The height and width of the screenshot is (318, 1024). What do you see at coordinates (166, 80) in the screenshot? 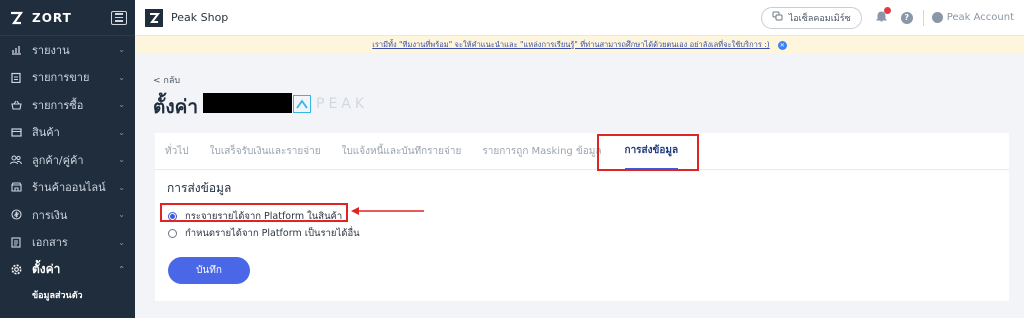
I see `back-link: < กลับ` at bounding box center [166, 80].